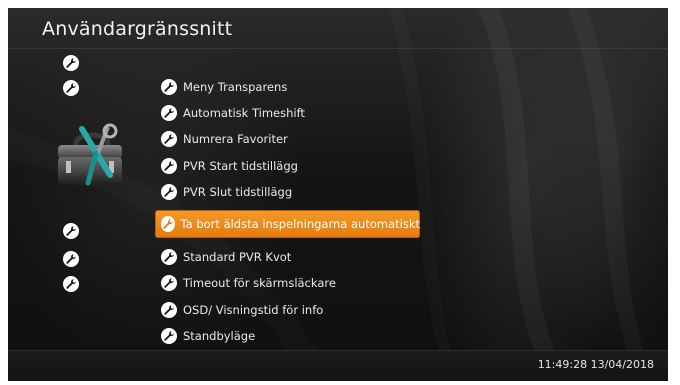 The width and height of the screenshot is (680, 385). I want to click on toolbox-icon, so click(90, 154).